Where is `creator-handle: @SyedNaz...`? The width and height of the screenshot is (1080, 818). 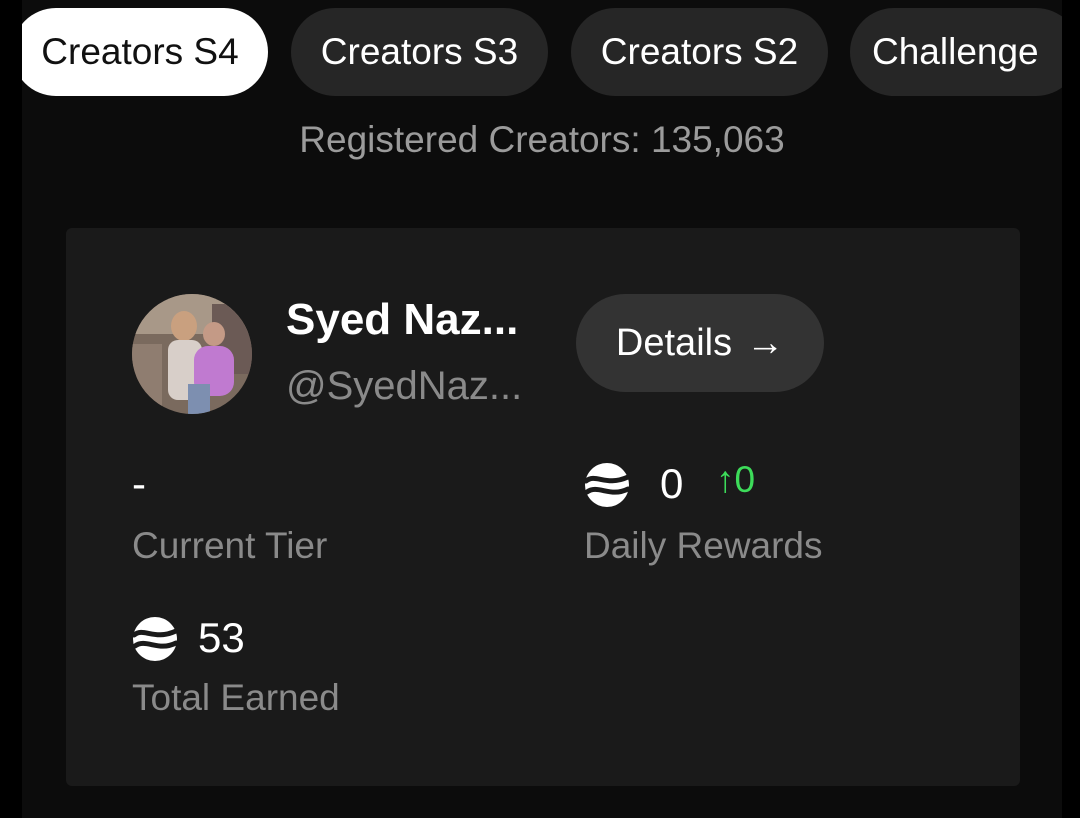
creator-handle: @SyedNaz... is located at coordinates (404, 386).